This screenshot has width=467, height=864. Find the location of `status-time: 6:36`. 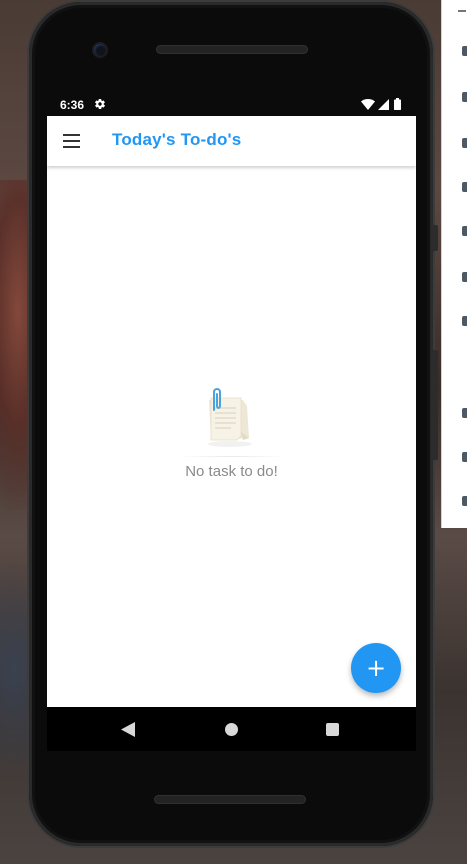

status-time: 6:36 is located at coordinates (72, 105).